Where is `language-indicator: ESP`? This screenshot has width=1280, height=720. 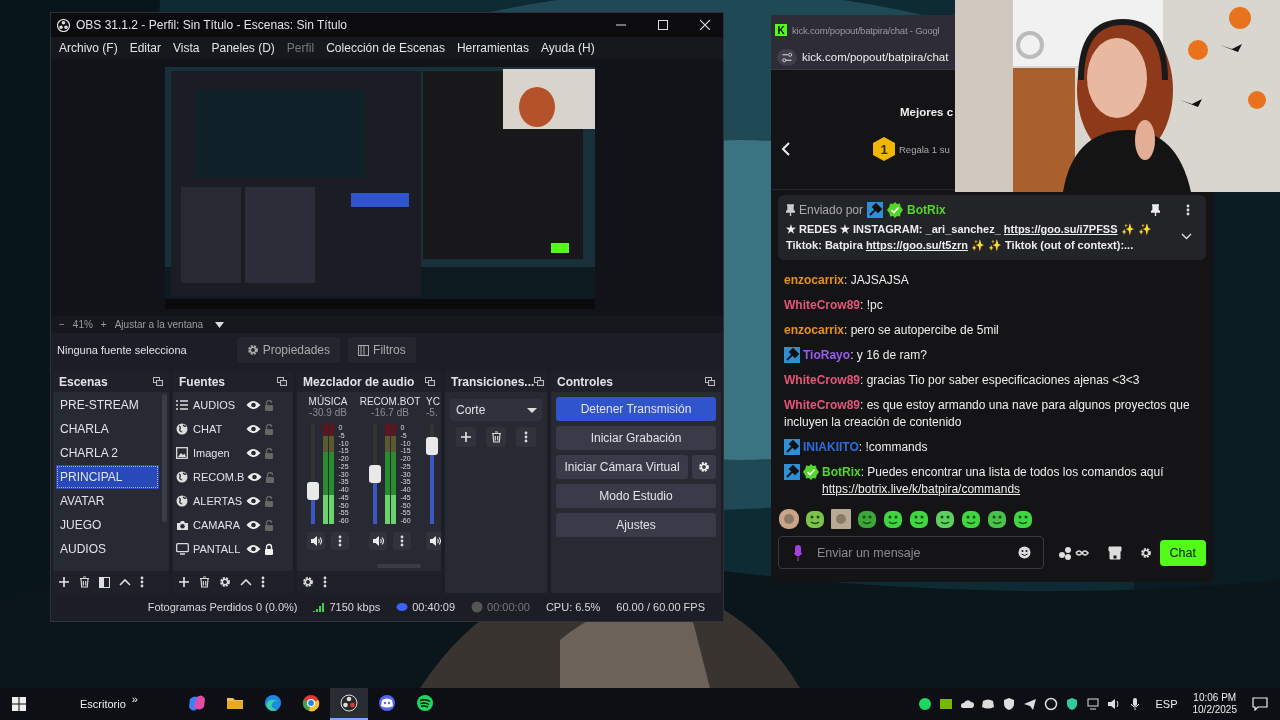
language-indicator: ESP is located at coordinates (1166, 704).